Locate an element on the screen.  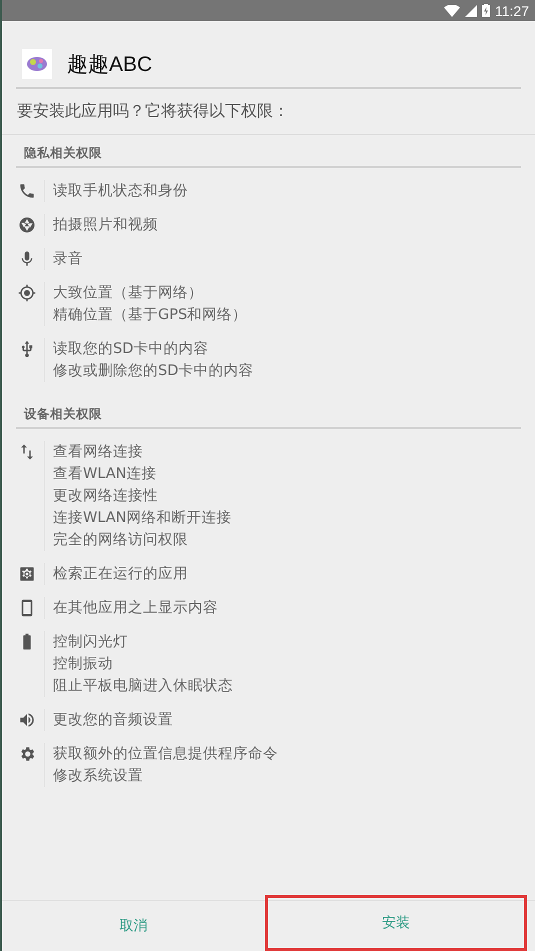
install-prompt: 要安装此应用吗？它将获得以下权限： is located at coordinates (153, 111).